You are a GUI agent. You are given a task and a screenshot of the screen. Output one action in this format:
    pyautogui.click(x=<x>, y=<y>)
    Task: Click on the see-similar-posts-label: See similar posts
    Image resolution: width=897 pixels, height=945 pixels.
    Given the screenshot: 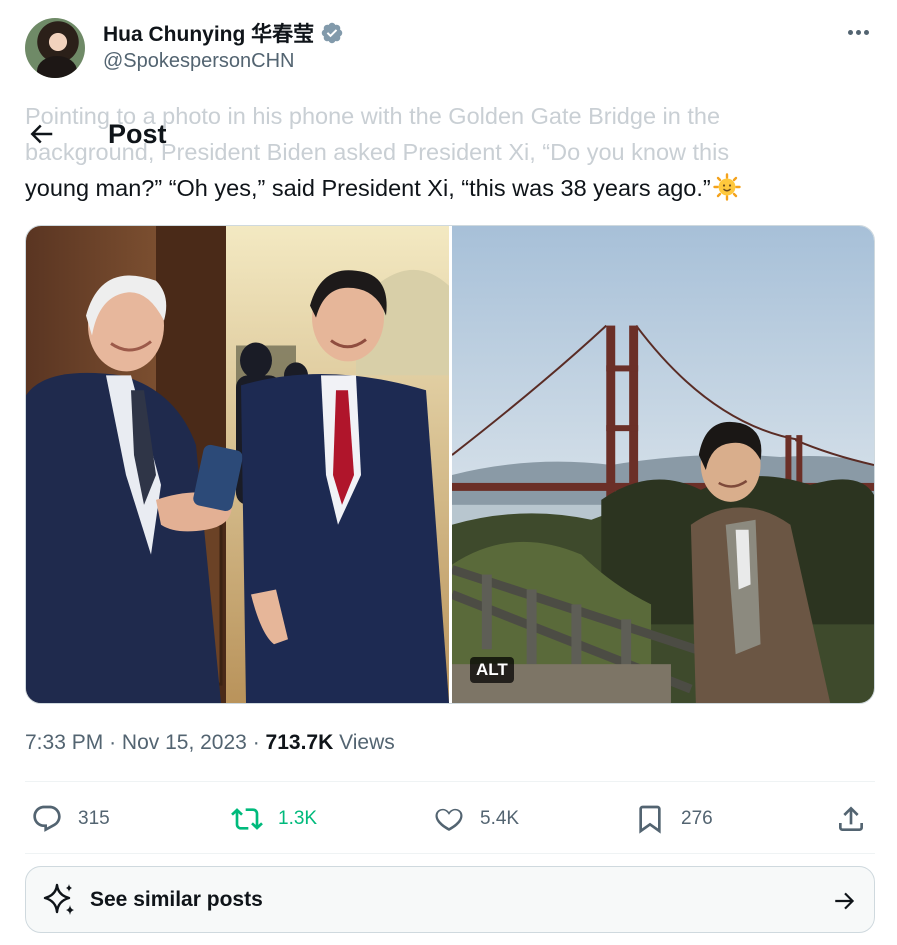 What is the action you would take?
    pyautogui.click(x=176, y=899)
    